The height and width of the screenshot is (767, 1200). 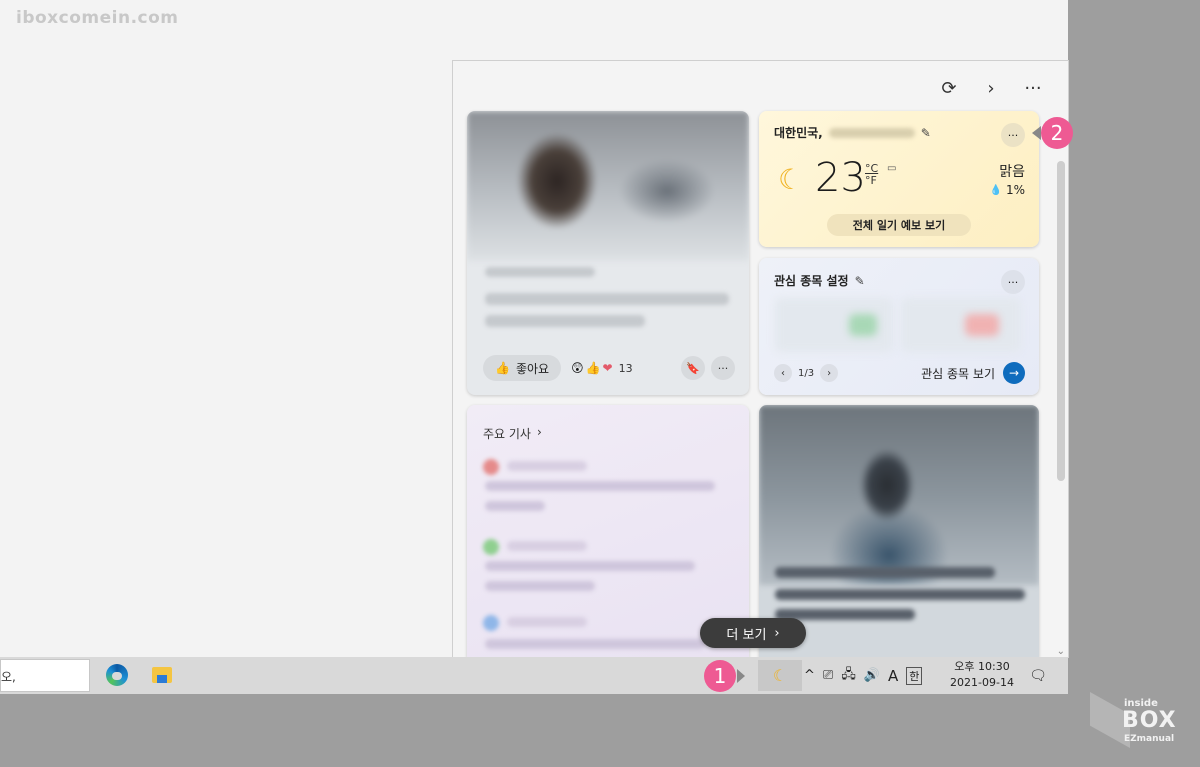 What do you see at coordinates (1149, 720) in the screenshot?
I see `logo-line2: BOX` at bounding box center [1149, 720].